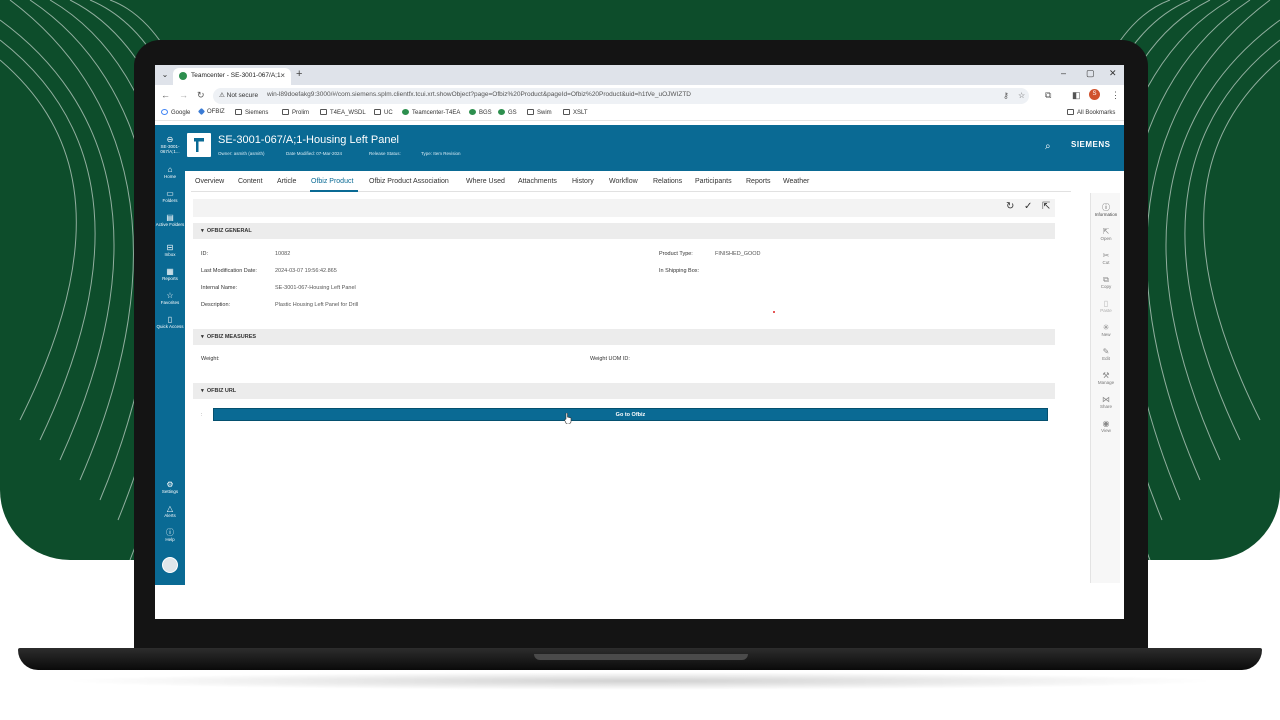  What do you see at coordinates (624, 391) in the screenshot?
I see `section-ofbiz-url: ▾ OFBIZ URL` at bounding box center [624, 391].